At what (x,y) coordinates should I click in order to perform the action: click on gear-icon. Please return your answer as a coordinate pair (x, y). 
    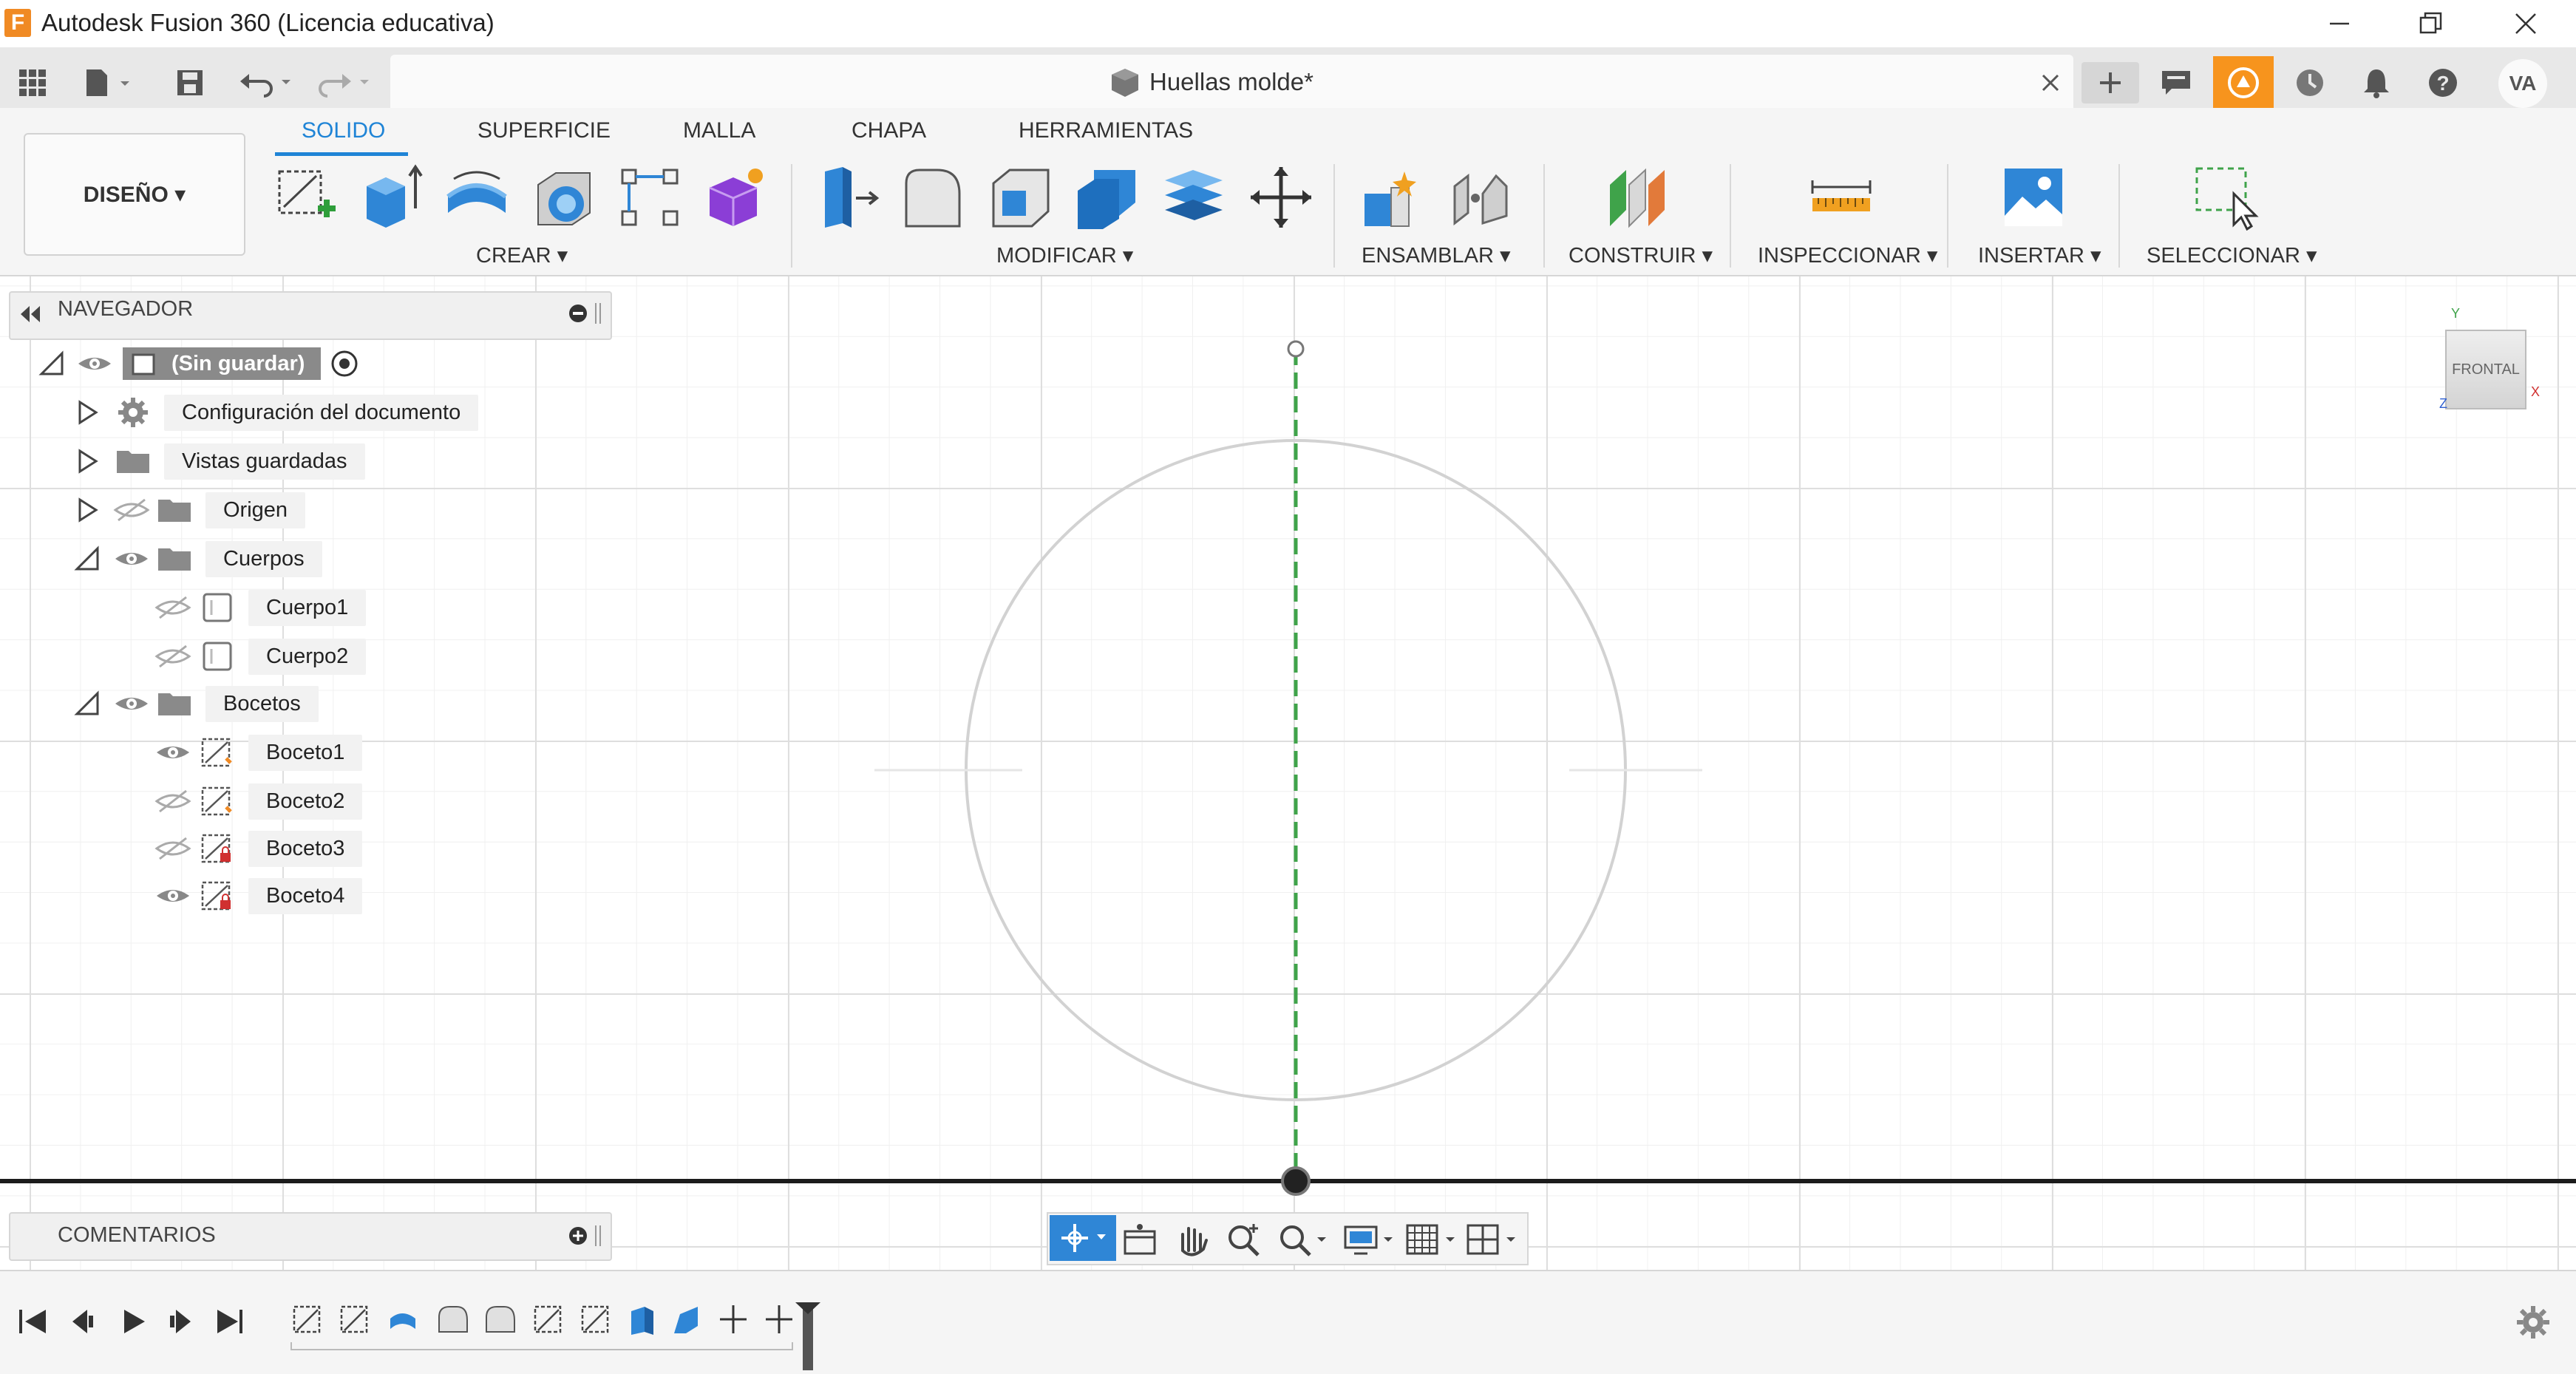
    Looking at the image, I should click on (2533, 1322).